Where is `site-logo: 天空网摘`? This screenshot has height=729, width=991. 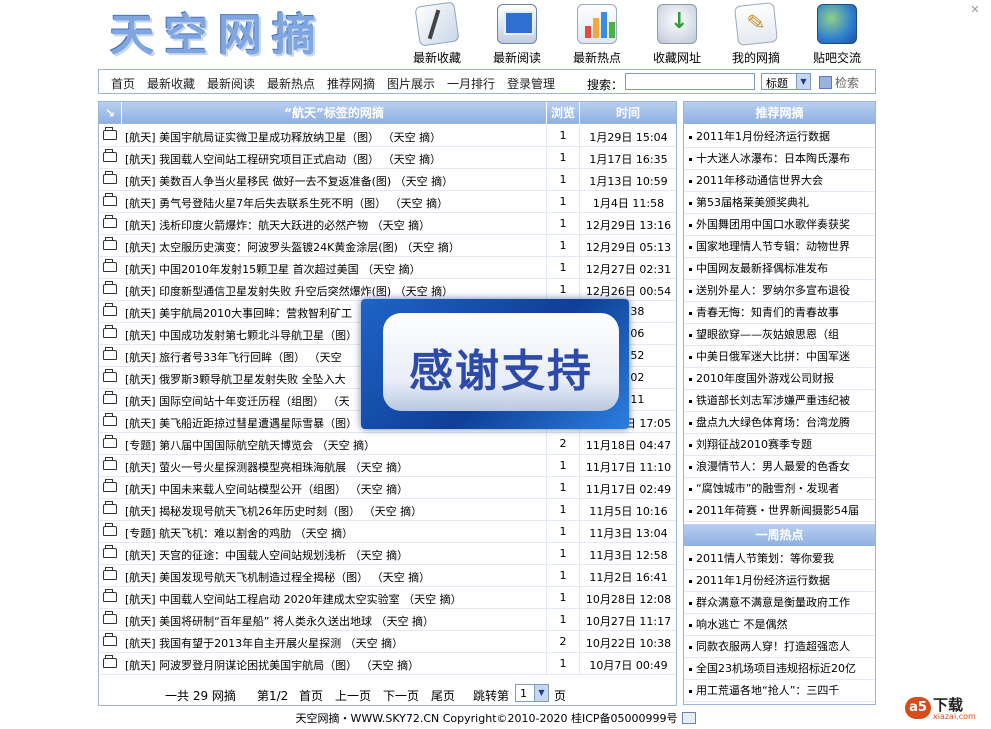 site-logo: 天空网摘 is located at coordinates (225, 36).